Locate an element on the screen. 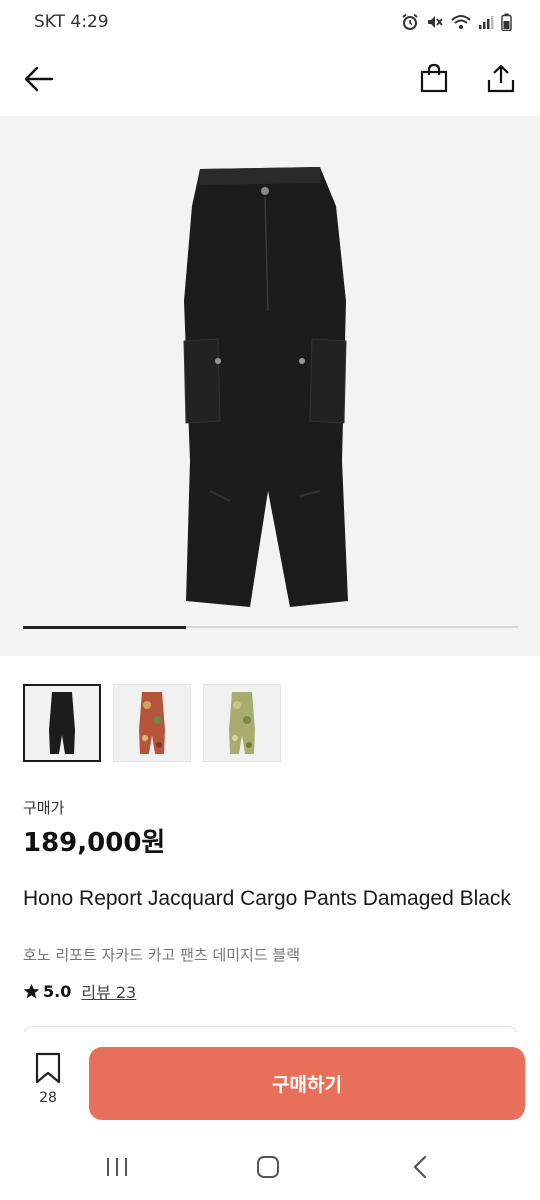  back-button is located at coordinates (39, 79).